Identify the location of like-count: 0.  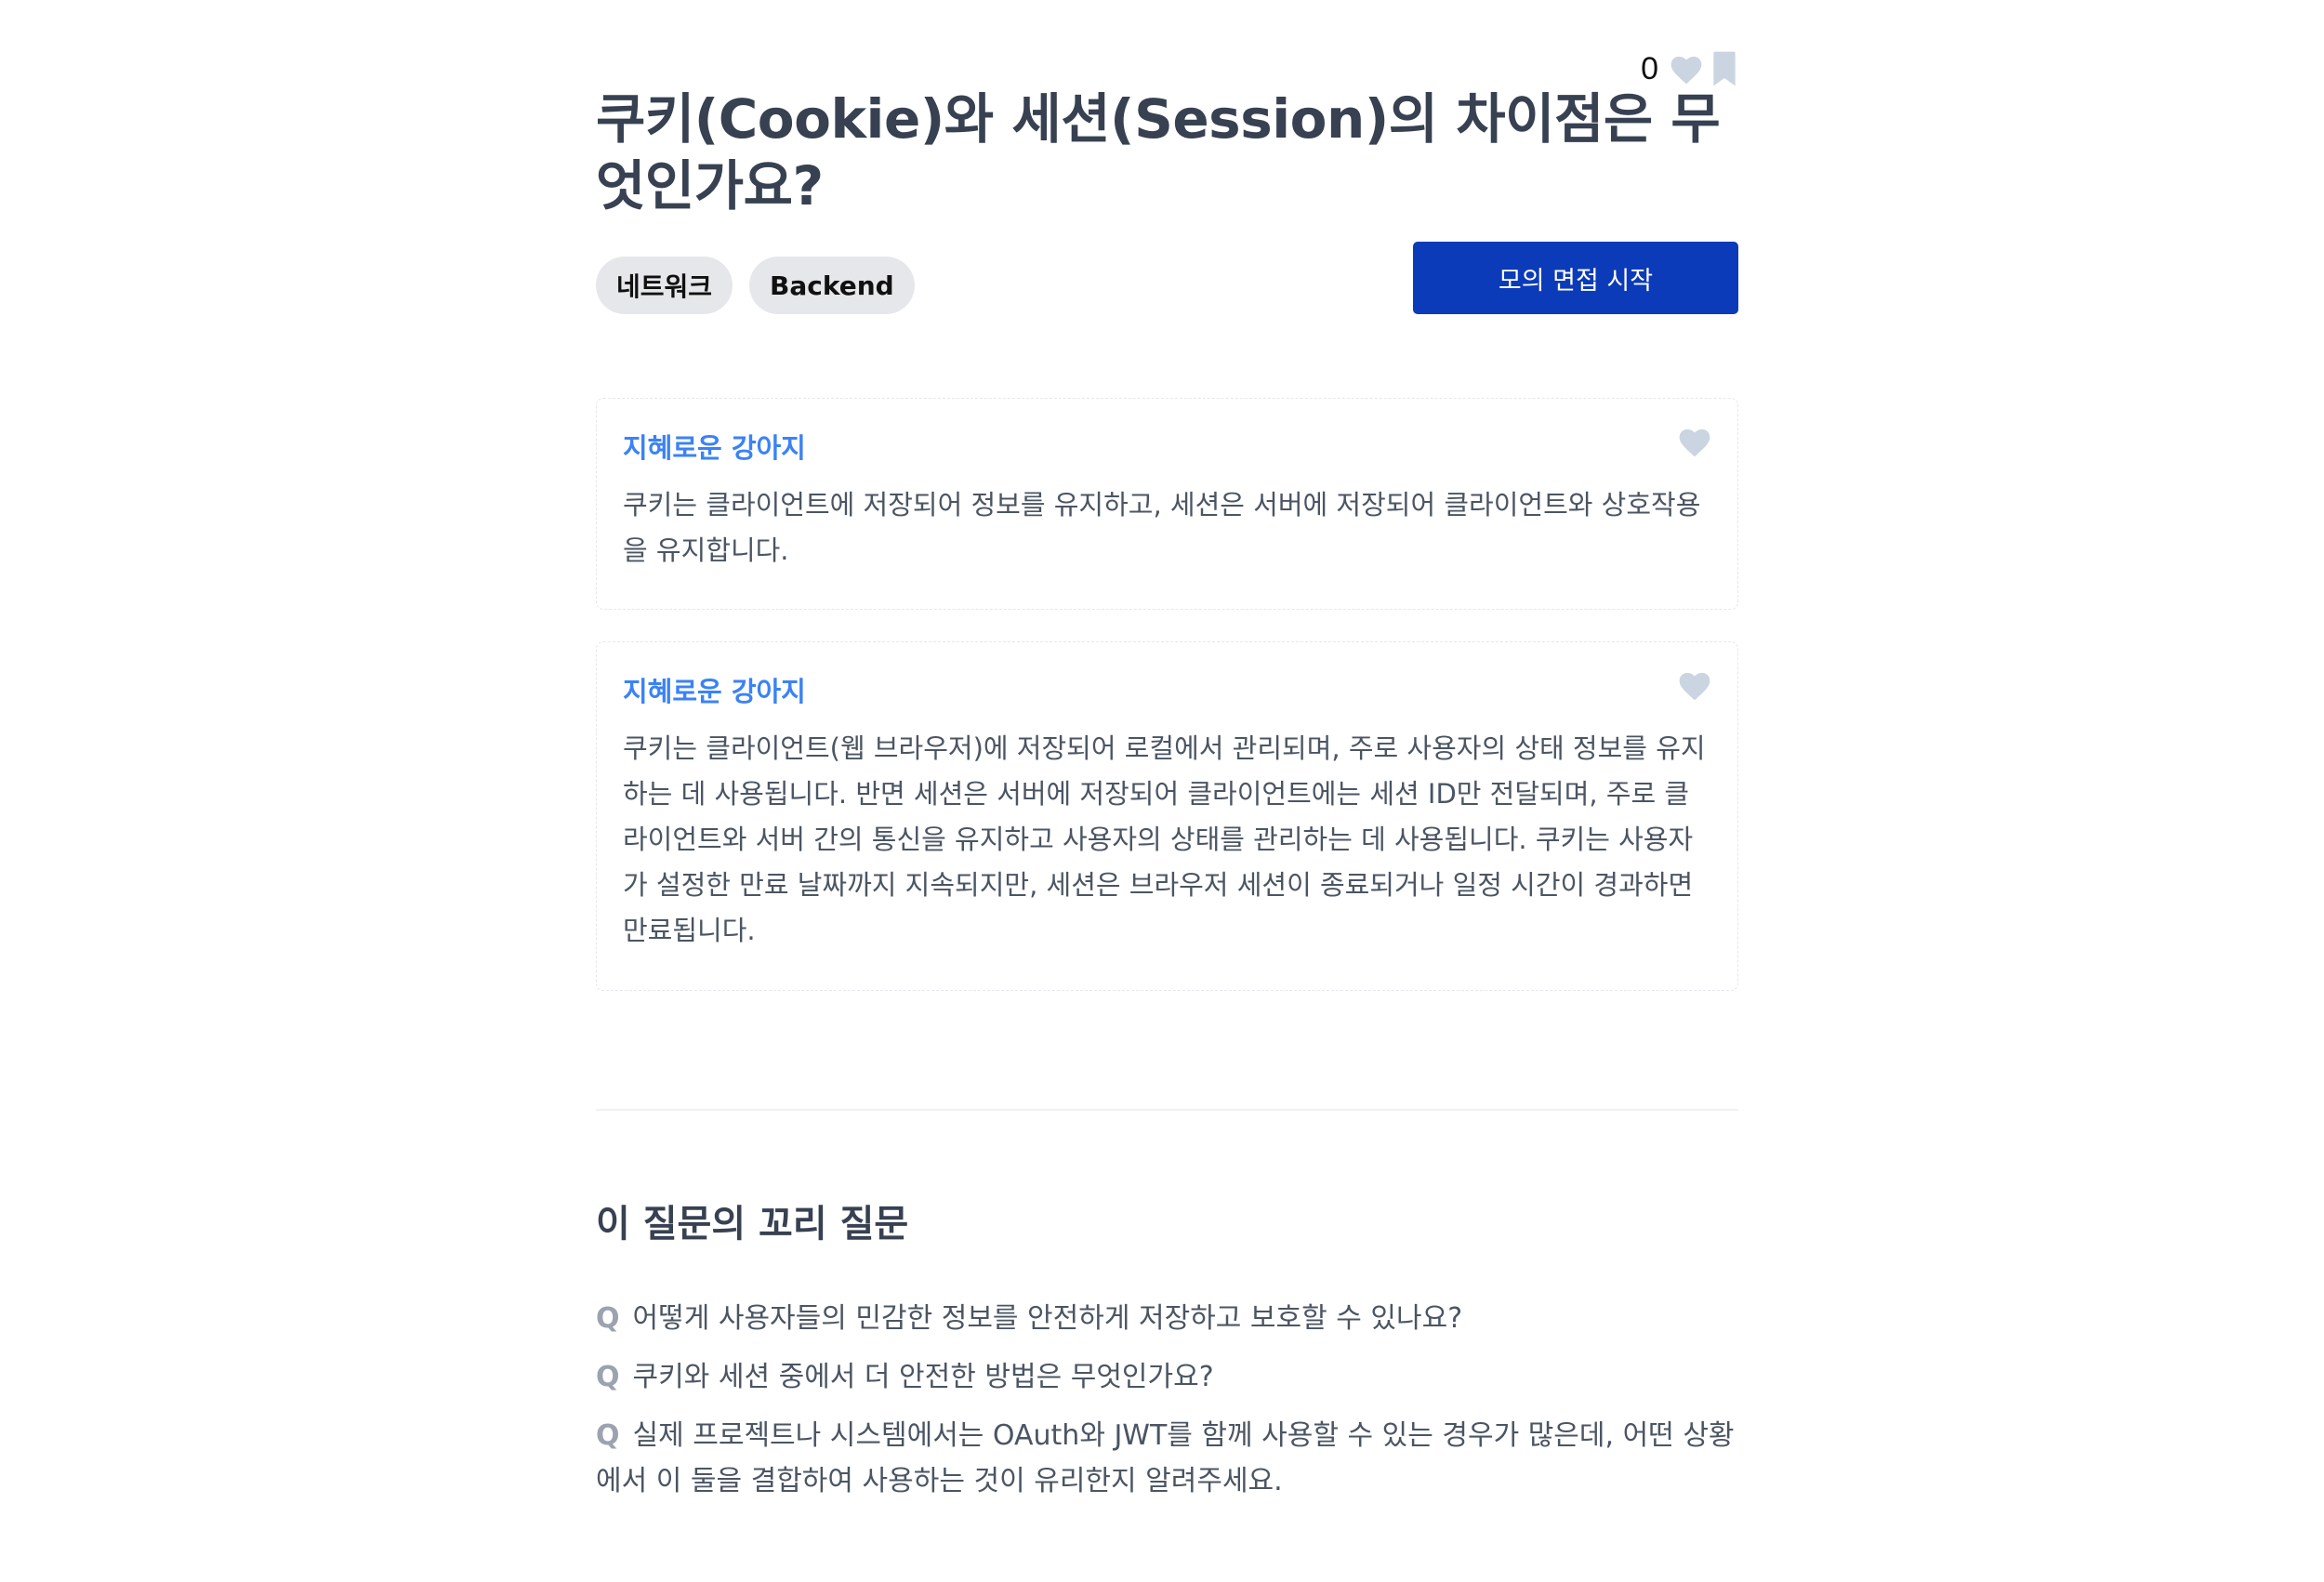
(1649, 68).